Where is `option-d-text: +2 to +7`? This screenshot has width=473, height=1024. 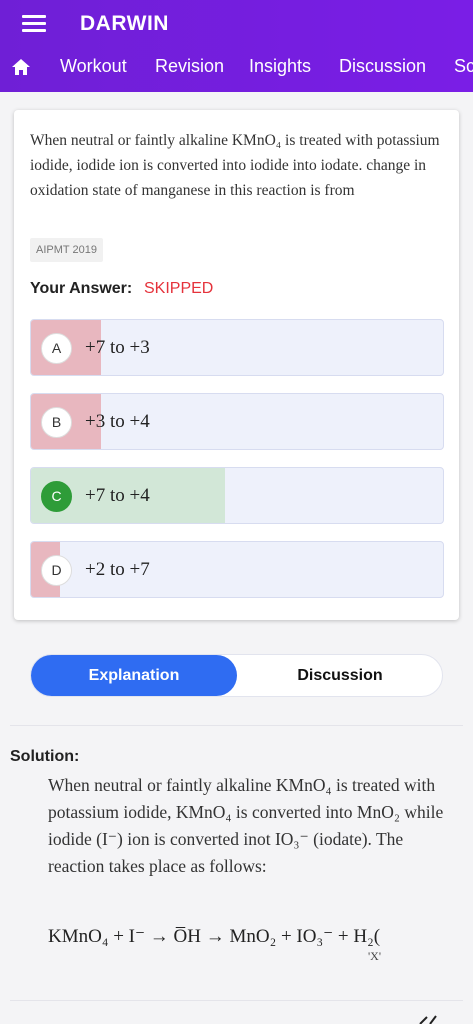
option-d-text: +2 to +7 is located at coordinates (117, 569).